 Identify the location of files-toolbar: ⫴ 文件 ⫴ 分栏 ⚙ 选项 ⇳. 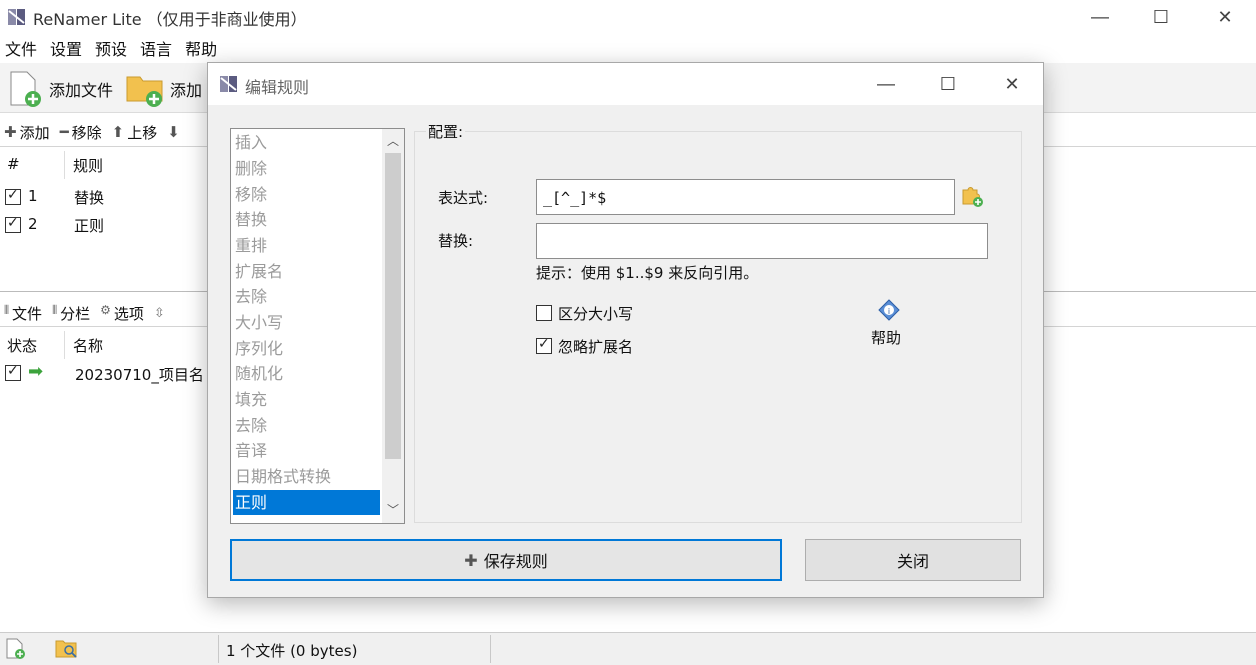
(84, 313).